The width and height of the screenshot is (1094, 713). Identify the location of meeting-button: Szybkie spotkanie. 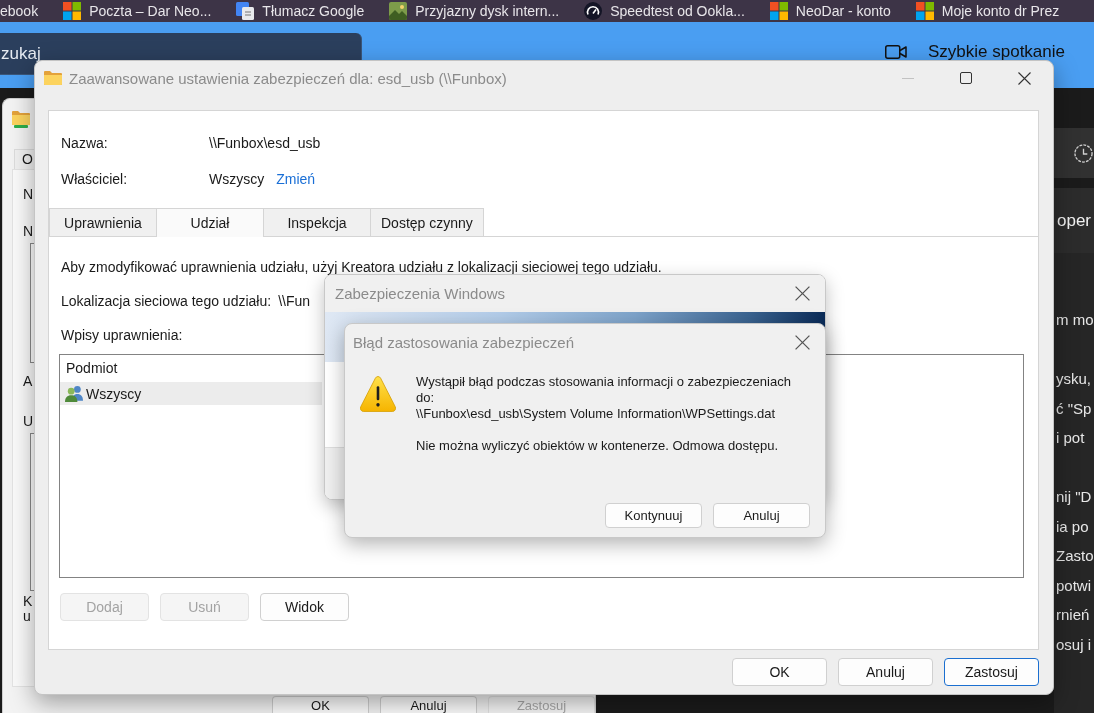
(974, 52).